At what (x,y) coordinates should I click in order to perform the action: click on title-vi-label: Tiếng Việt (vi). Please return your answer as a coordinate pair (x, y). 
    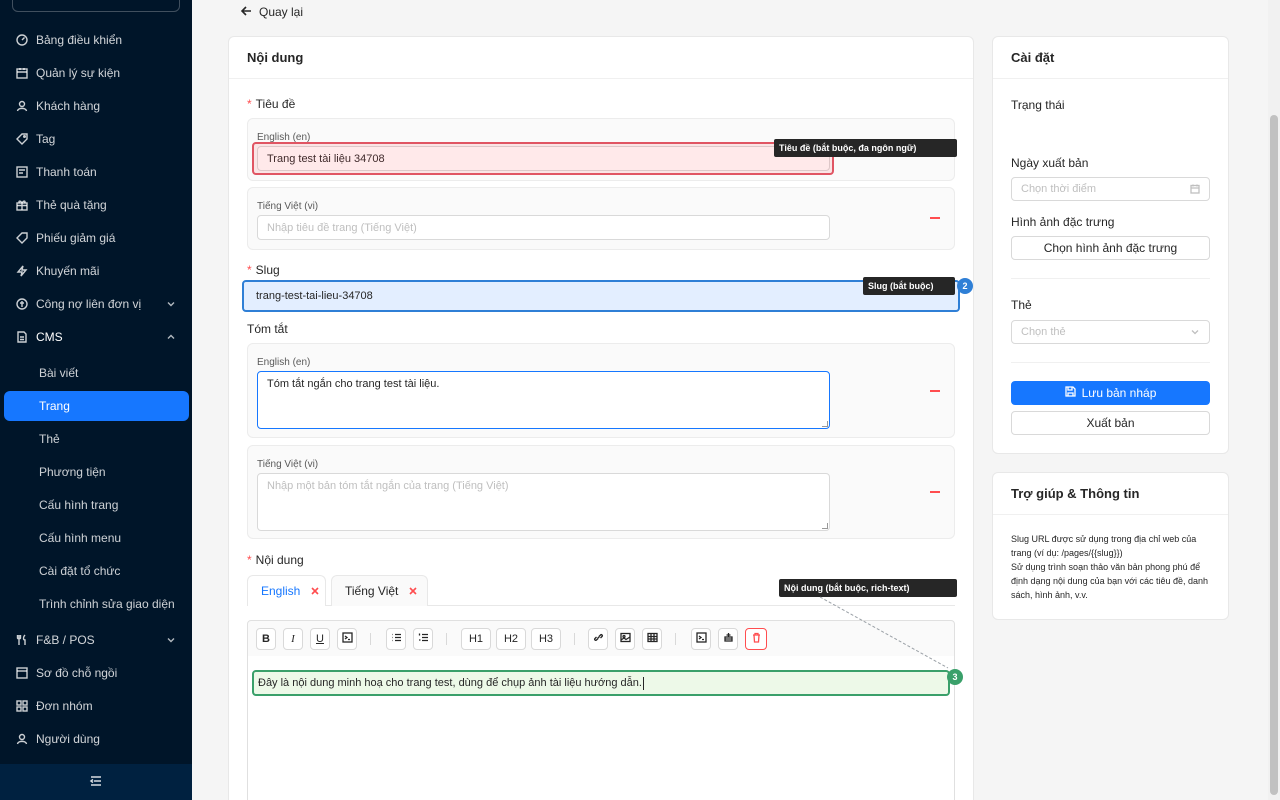
    Looking at the image, I should click on (288, 206).